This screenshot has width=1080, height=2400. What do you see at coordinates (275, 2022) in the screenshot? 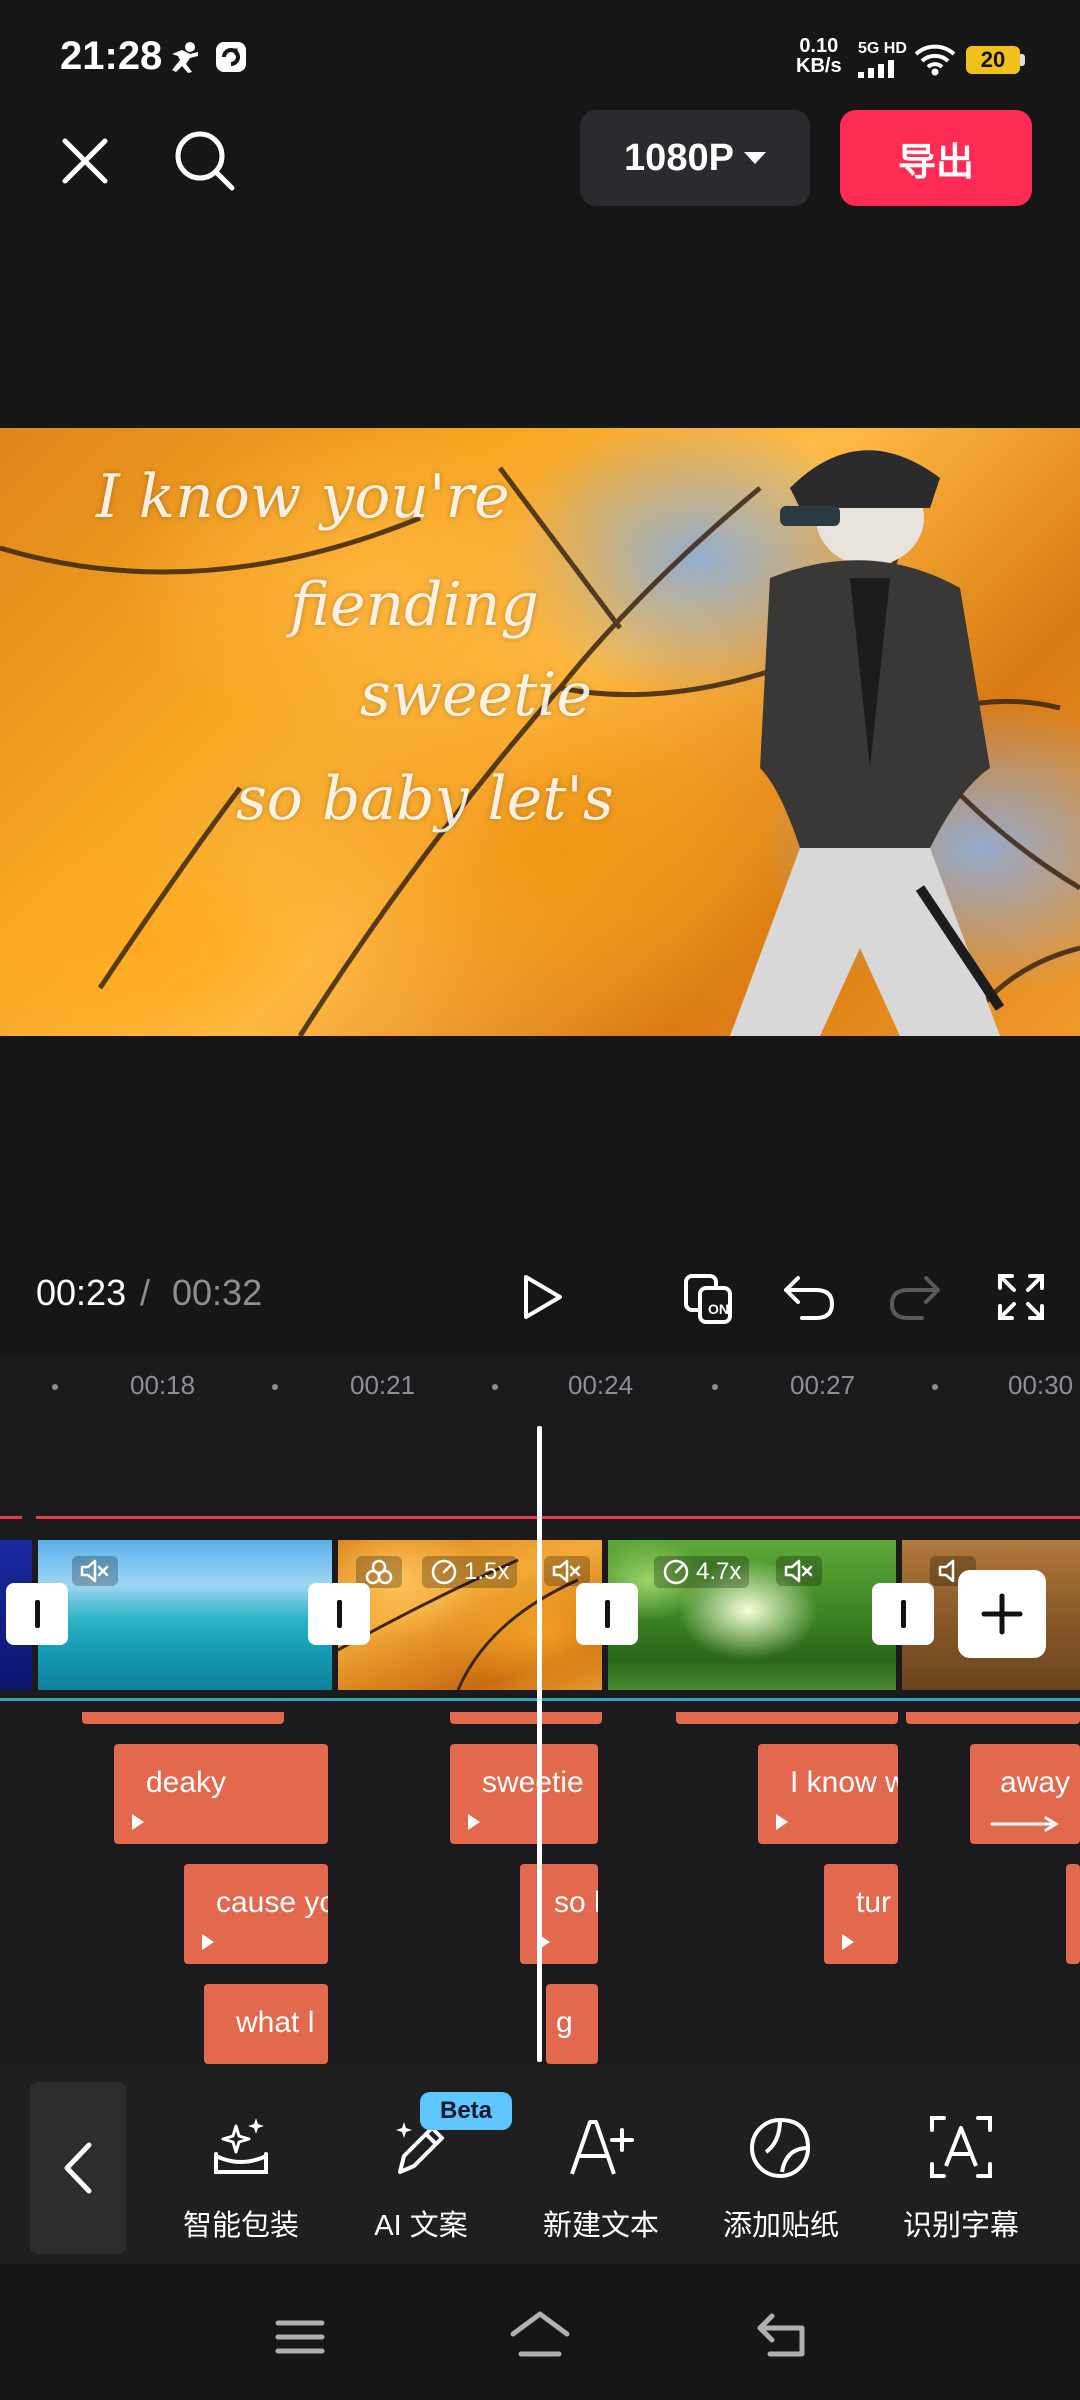
I see `text-clip-label: what l` at bounding box center [275, 2022].